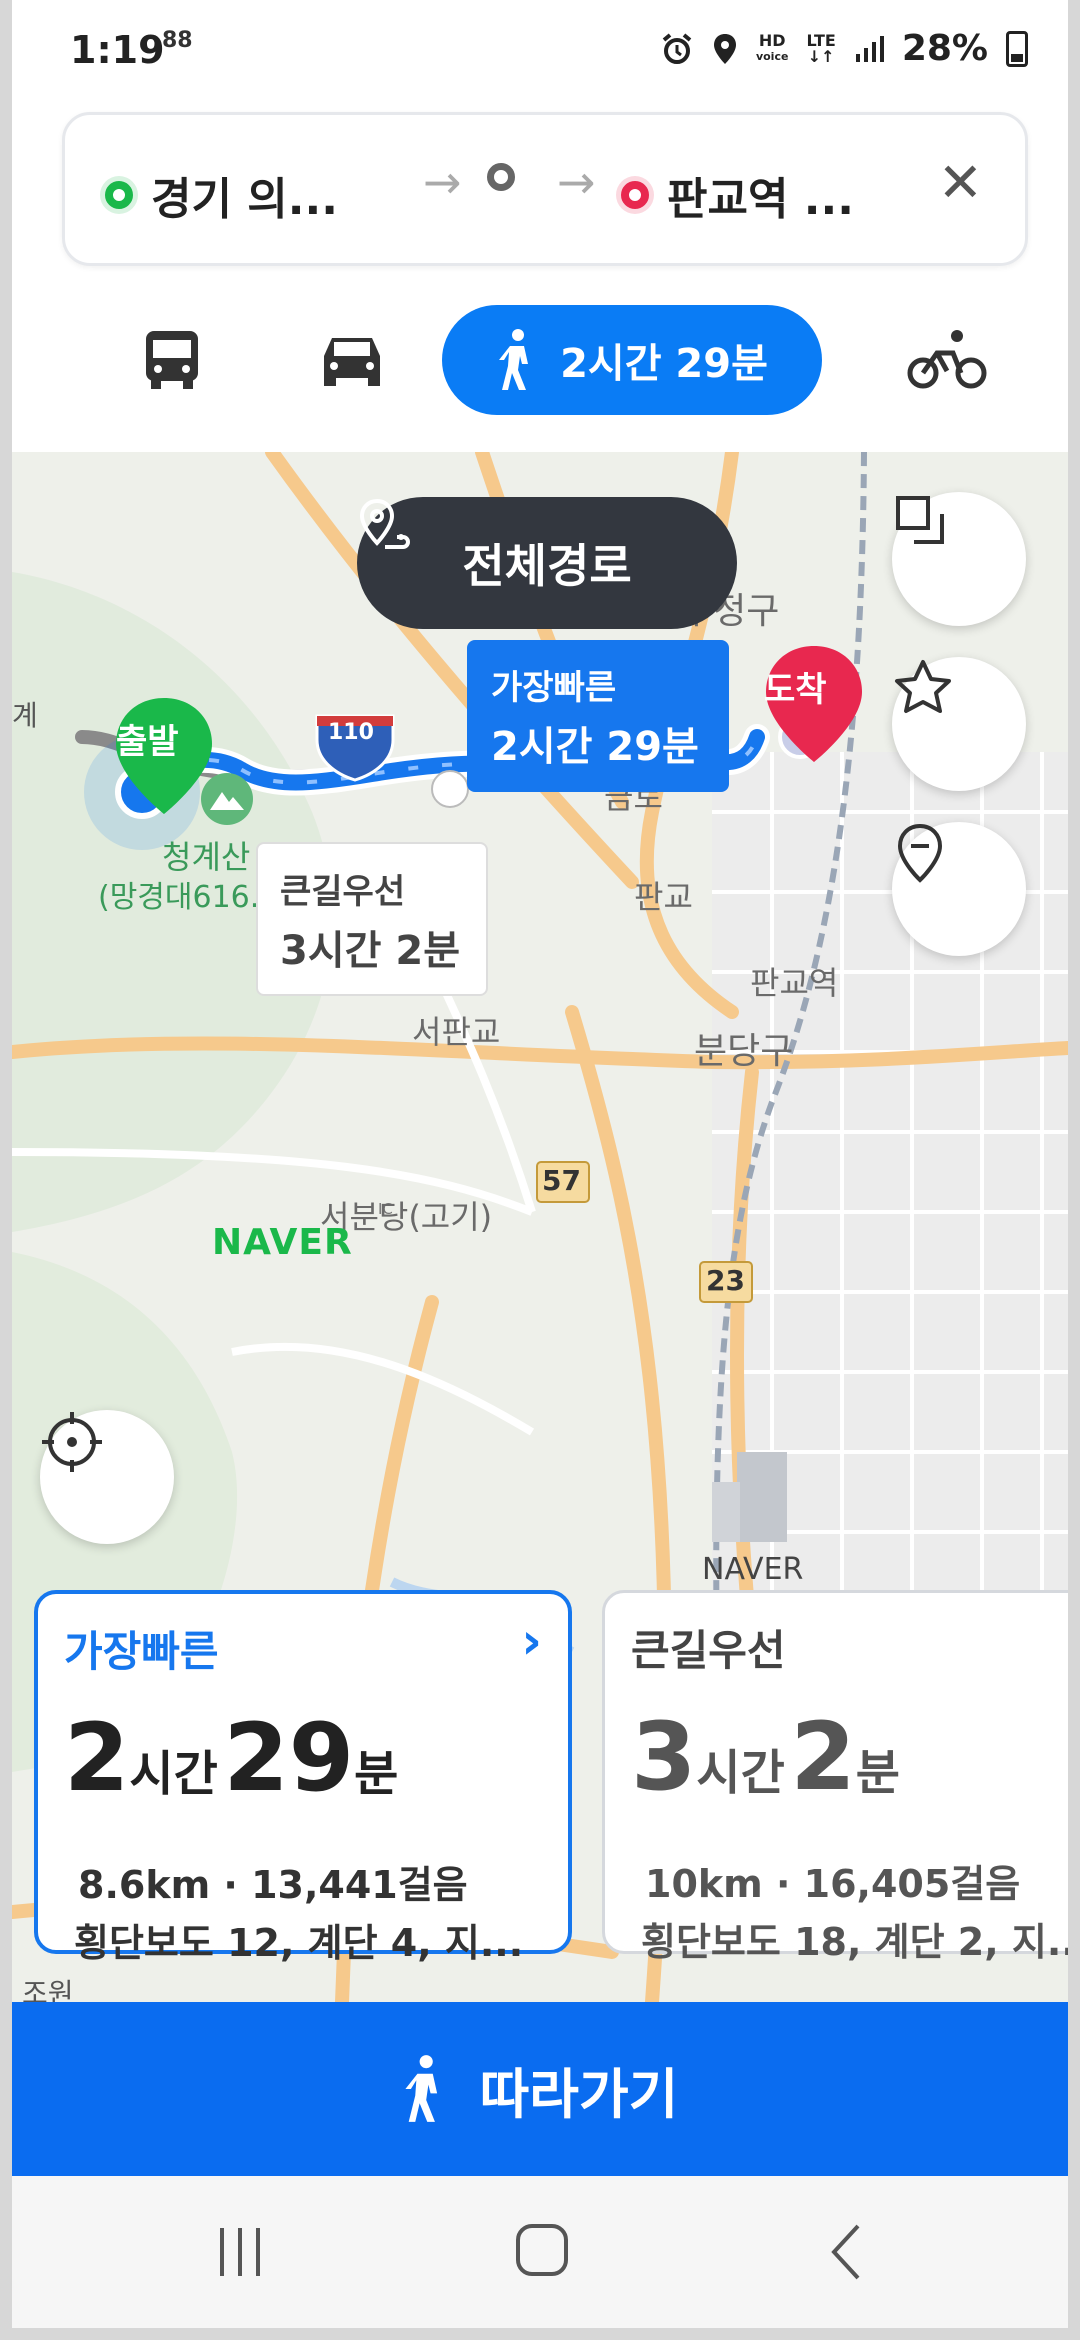 The height and width of the screenshot is (2340, 1080). Describe the element at coordinates (772, 40) in the screenshot. I see `hd-text: HD` at that location.